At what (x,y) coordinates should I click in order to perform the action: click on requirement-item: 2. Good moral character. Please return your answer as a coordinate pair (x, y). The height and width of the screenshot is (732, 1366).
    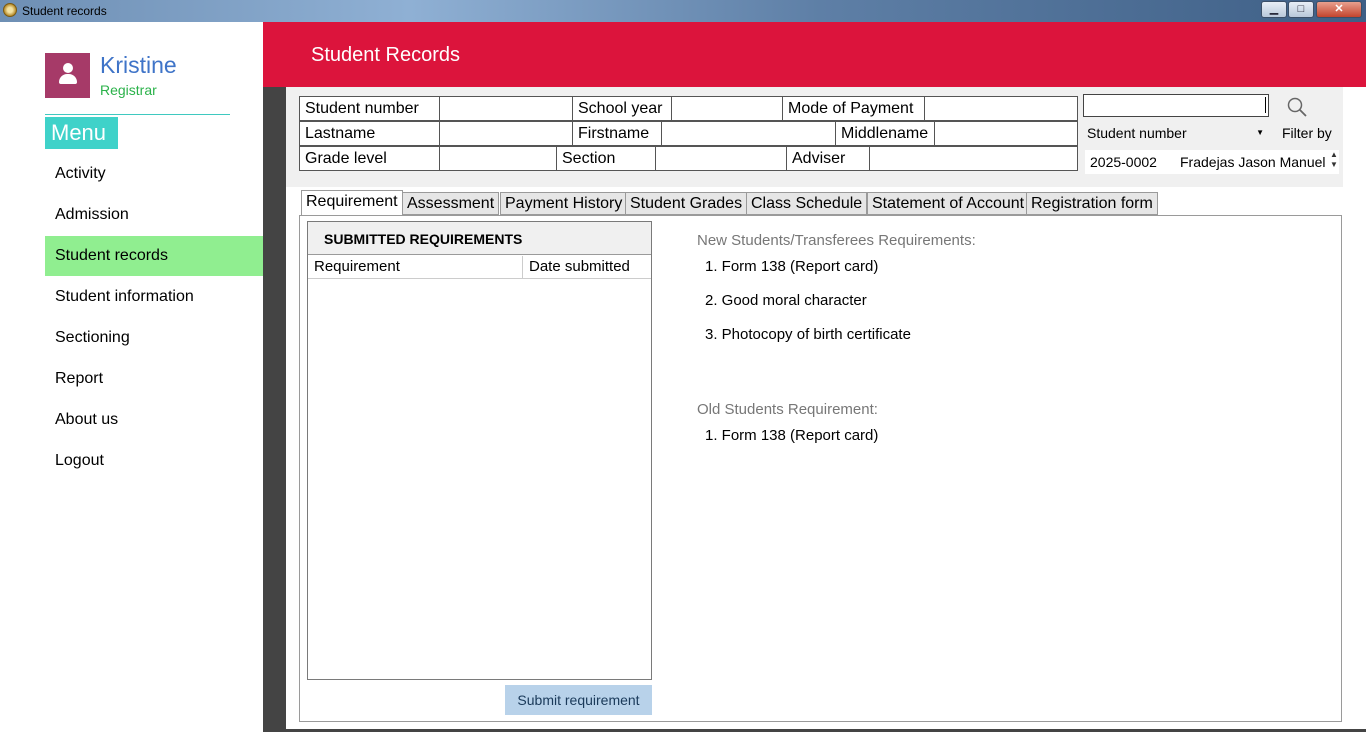
    Looking at the image, I should click on (786, 300).